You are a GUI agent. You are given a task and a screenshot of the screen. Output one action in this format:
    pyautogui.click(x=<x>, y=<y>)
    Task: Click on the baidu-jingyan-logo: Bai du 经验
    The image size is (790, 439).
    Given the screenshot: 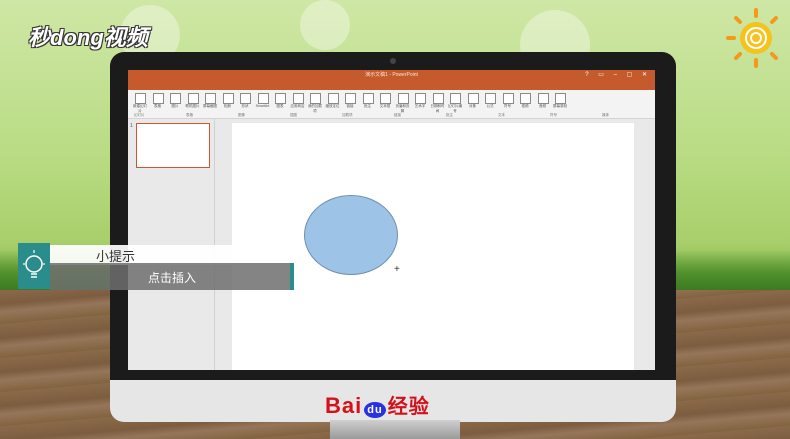 What is the action you would take?
    pyautogui.click(x=377, y=405)
    